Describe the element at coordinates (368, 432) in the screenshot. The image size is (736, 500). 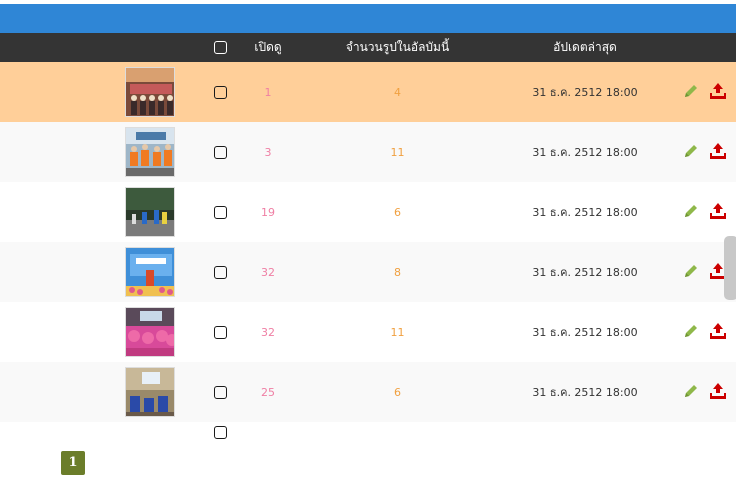
I see `empty-row` at that location.